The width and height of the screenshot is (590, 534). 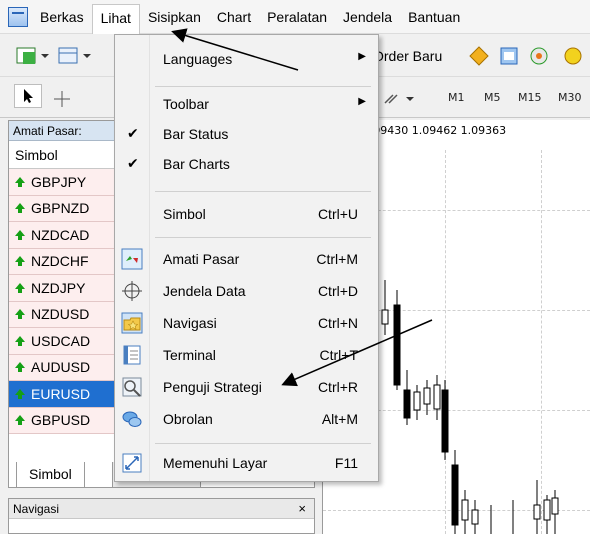 I want to click on signal-icon, so click(x=539, y=56).